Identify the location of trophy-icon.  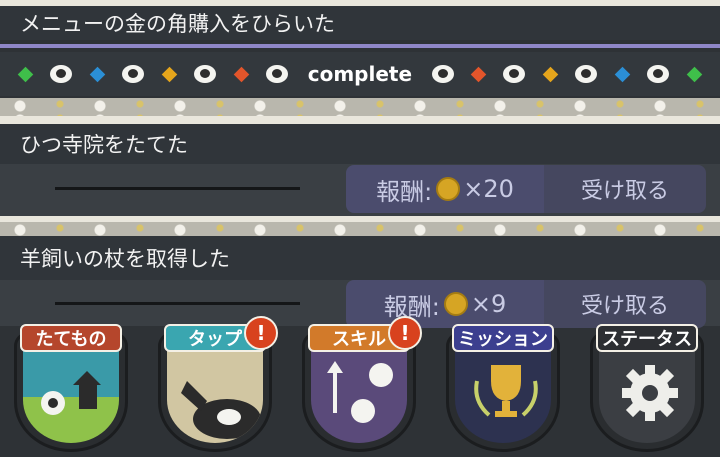
(506, 391).